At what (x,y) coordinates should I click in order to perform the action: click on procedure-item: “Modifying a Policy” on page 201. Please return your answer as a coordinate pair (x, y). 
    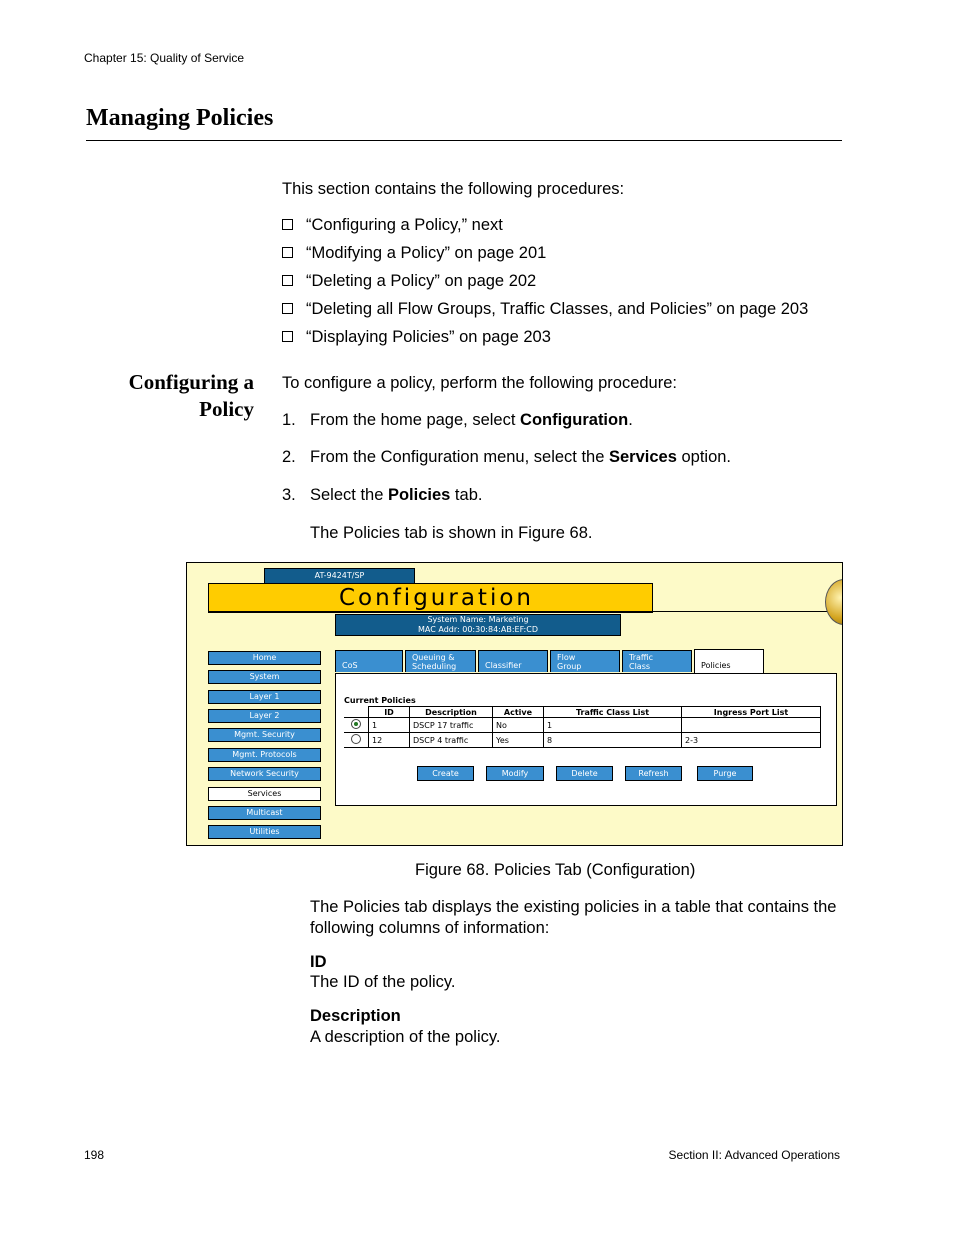
    Looking at the image, I should click on (414, 253).